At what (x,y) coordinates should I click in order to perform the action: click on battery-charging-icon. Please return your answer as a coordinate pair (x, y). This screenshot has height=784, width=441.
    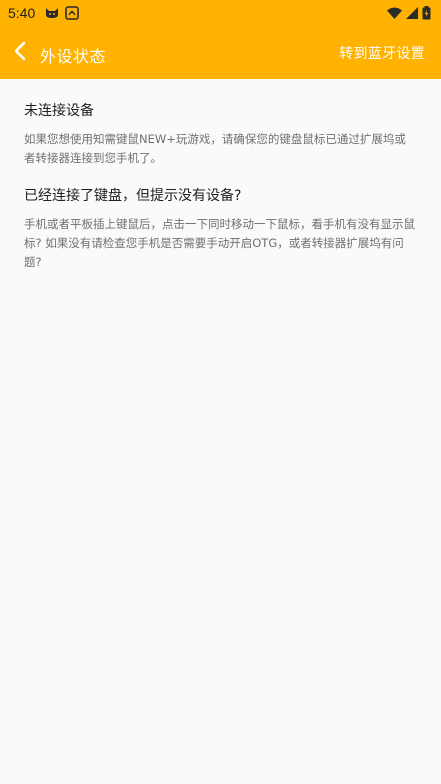
    Looking at the image, I should click on (426, 13).